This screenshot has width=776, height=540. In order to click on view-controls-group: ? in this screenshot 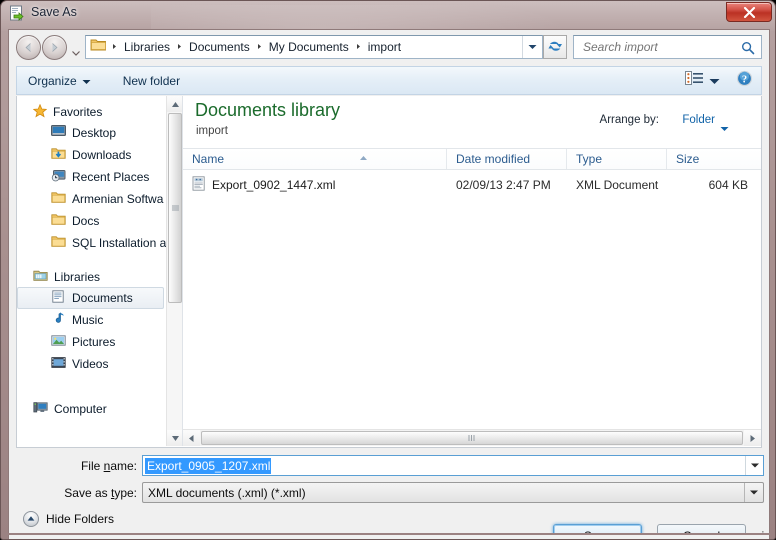, I will do `click(719, 80)`.